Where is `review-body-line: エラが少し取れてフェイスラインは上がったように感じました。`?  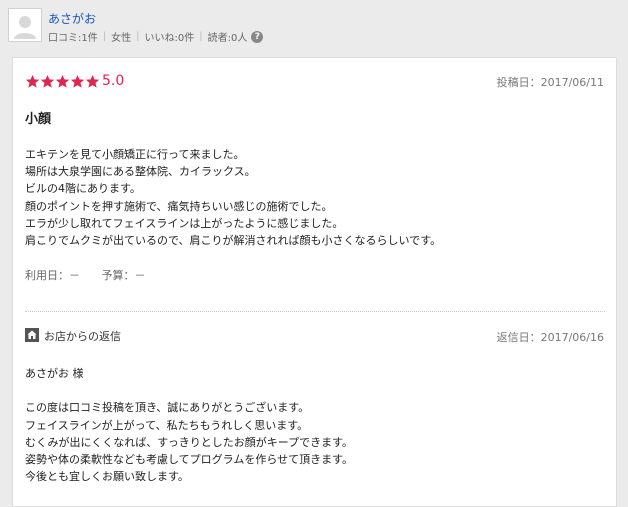
review-body-line: エラが少し取れてフェイスラインは上がったように感じました。 is located at coordinates (184, 223).